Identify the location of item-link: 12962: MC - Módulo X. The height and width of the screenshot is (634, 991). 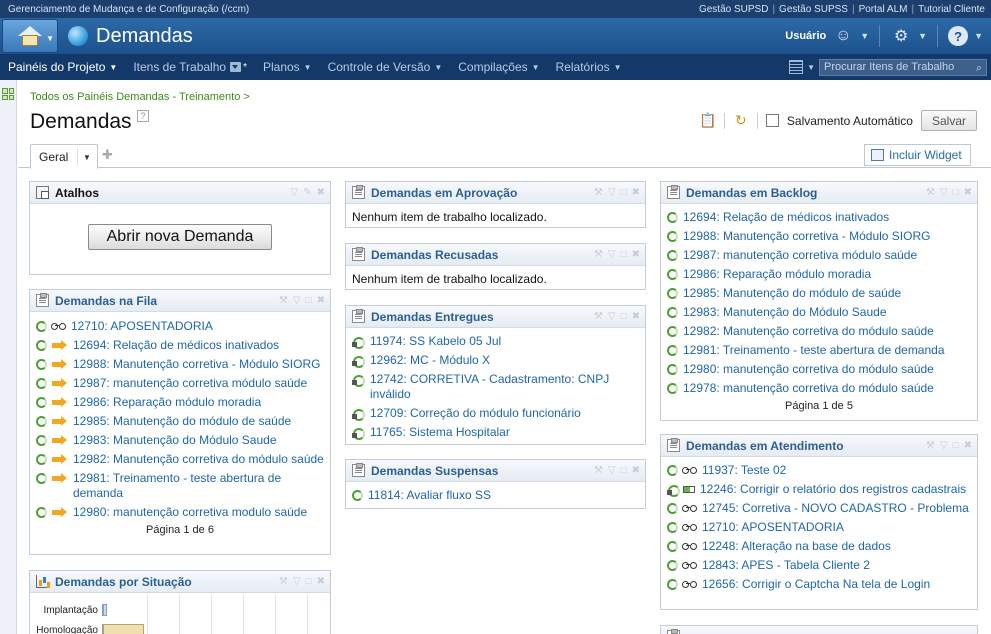
(430, 360).